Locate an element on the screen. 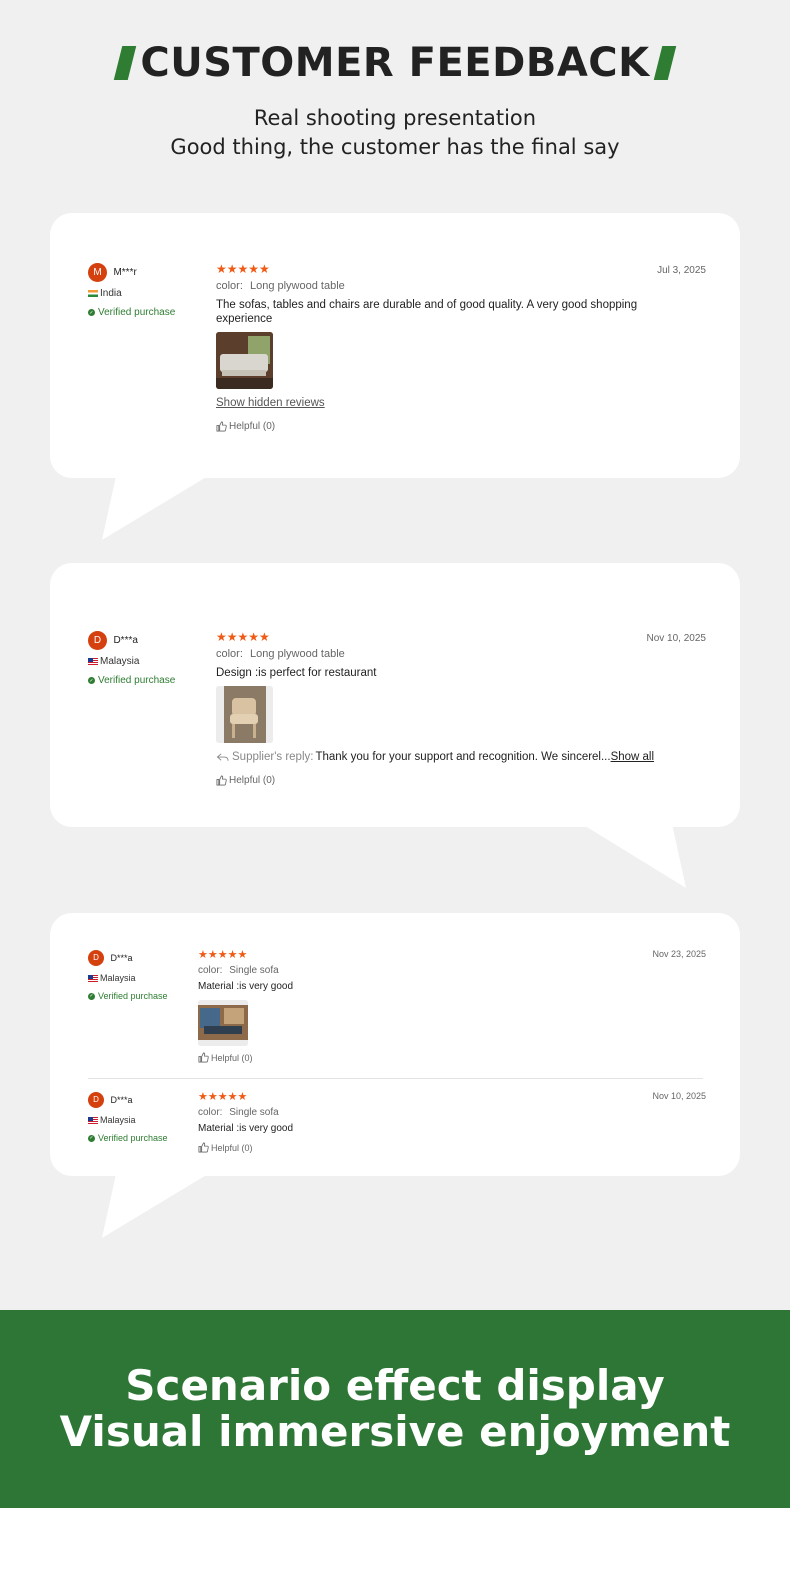 This screenshot has height=1575, width=790. page-title: CUSTOMER FEEDBACK is located at coordinates (395, 63).